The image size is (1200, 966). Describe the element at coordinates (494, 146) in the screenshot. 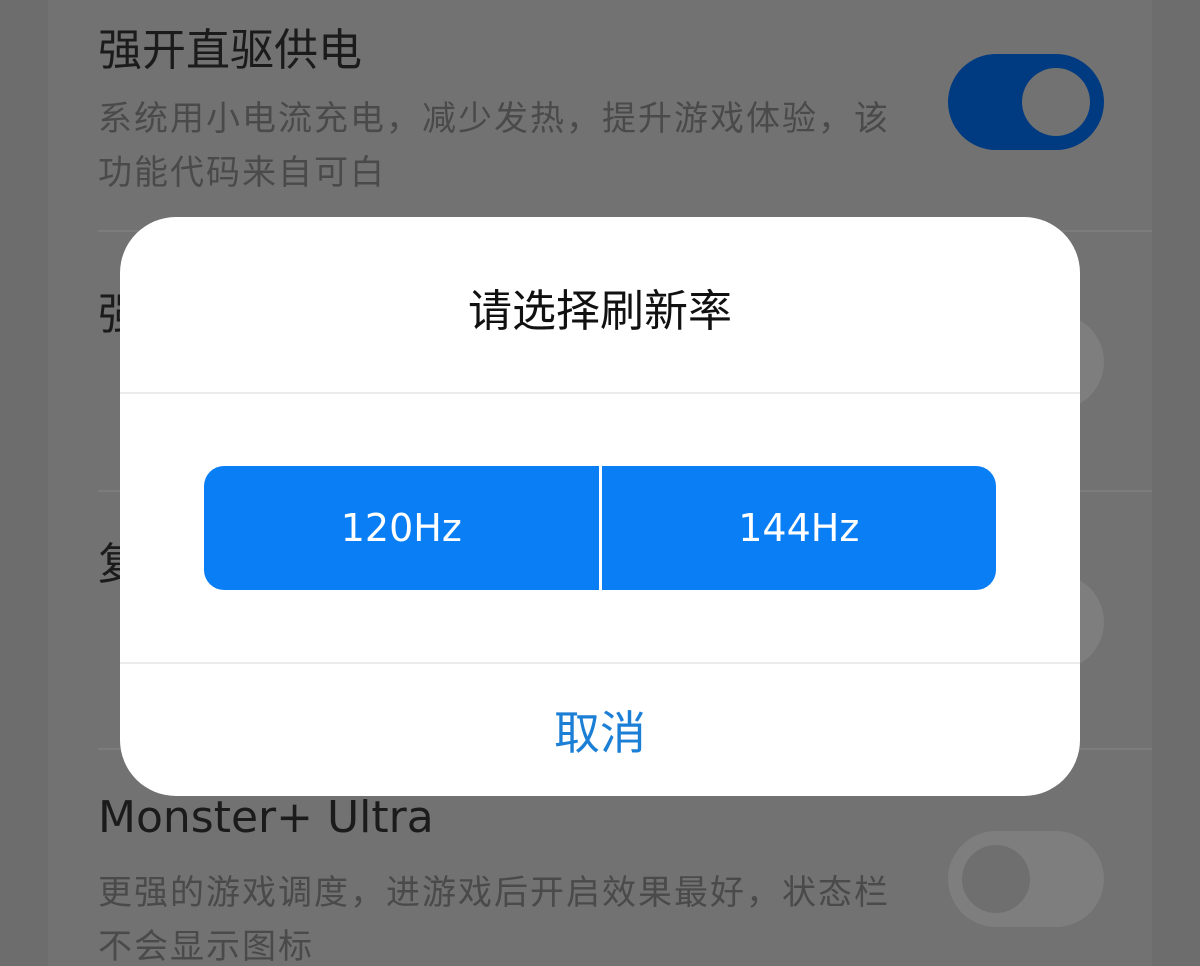

I see `setting-description: 系统用小电流充电，减少发热，提升游戏体验，该功能代码来自可白` at that location.